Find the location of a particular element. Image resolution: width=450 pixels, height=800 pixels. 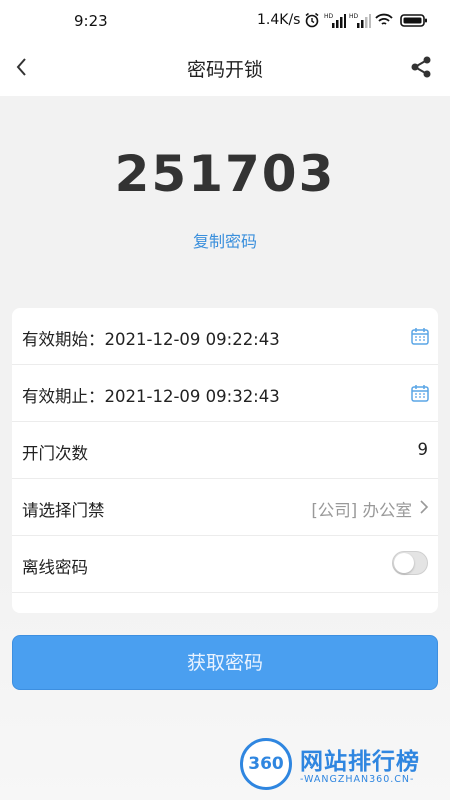

status-bar: 9:23 1.4K/s HD HD is located at coordinates (225, 19).